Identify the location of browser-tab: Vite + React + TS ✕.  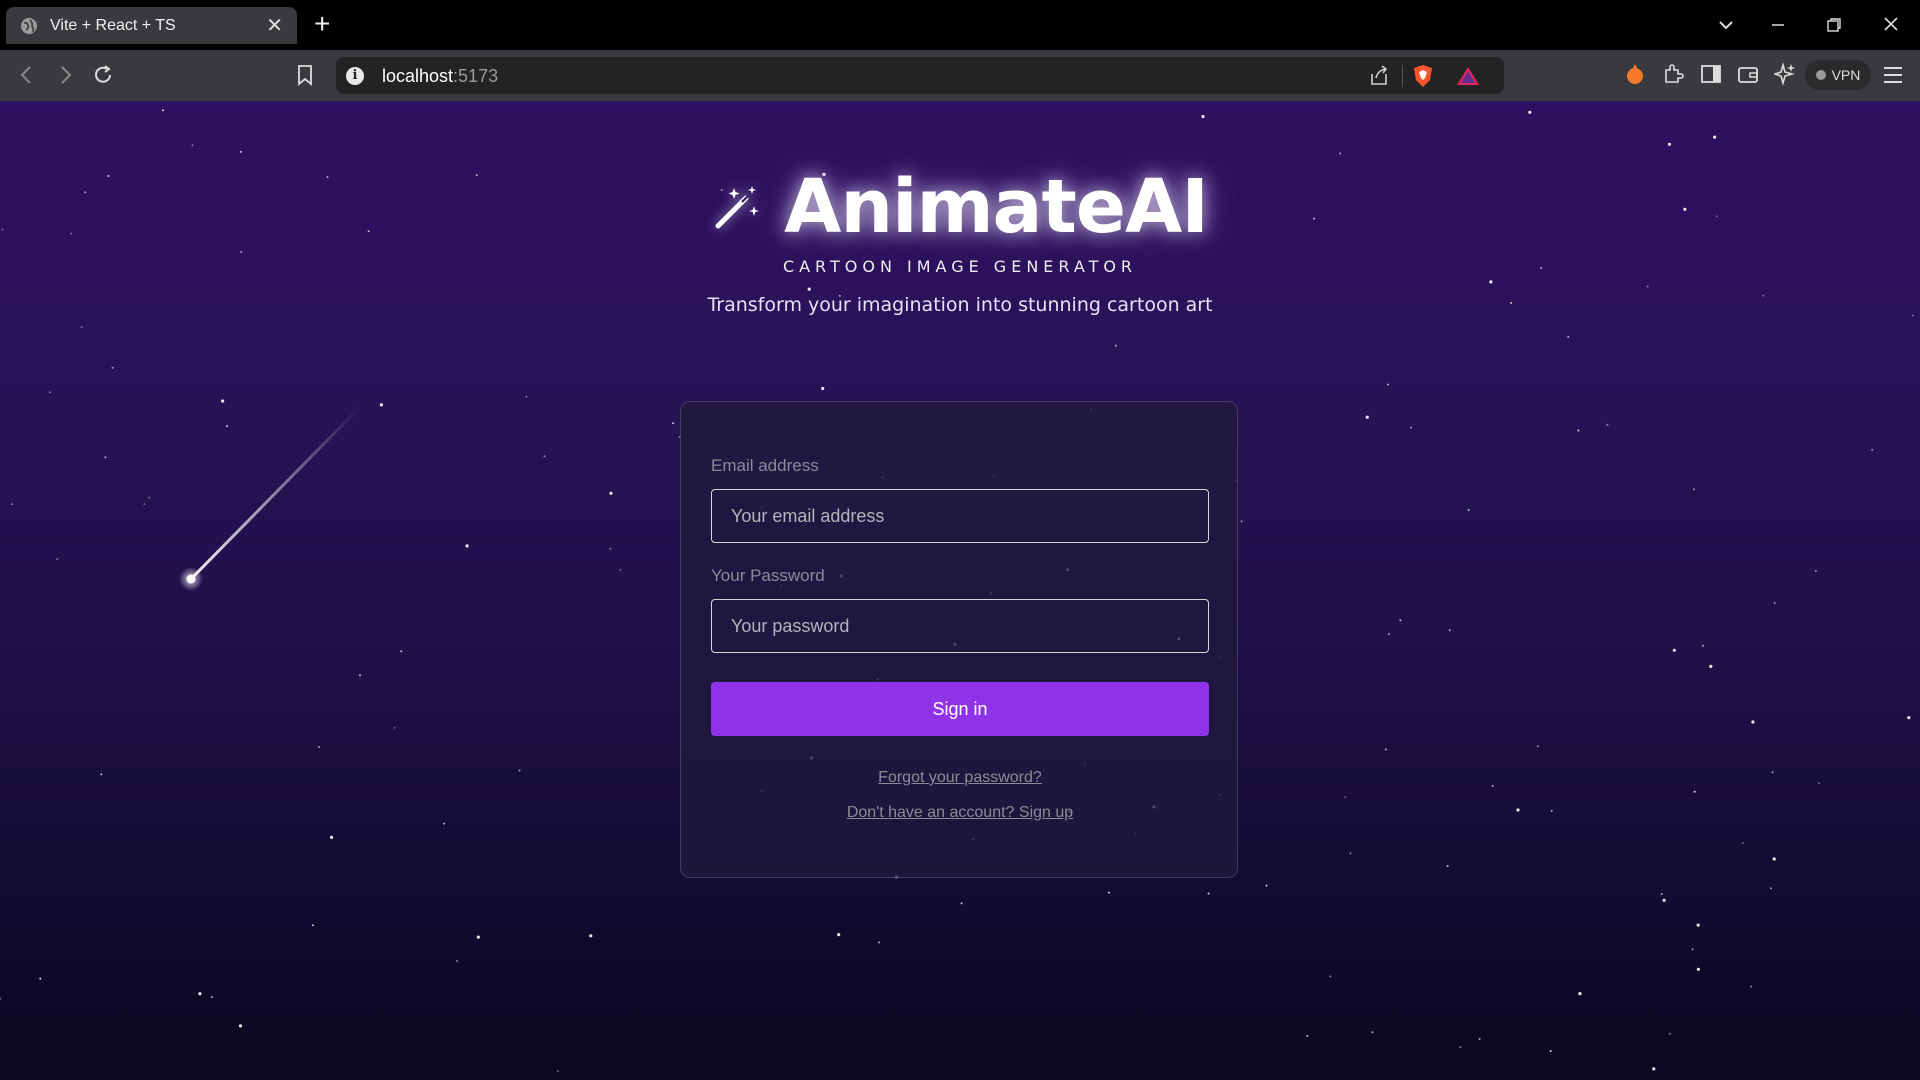
(151, 25).